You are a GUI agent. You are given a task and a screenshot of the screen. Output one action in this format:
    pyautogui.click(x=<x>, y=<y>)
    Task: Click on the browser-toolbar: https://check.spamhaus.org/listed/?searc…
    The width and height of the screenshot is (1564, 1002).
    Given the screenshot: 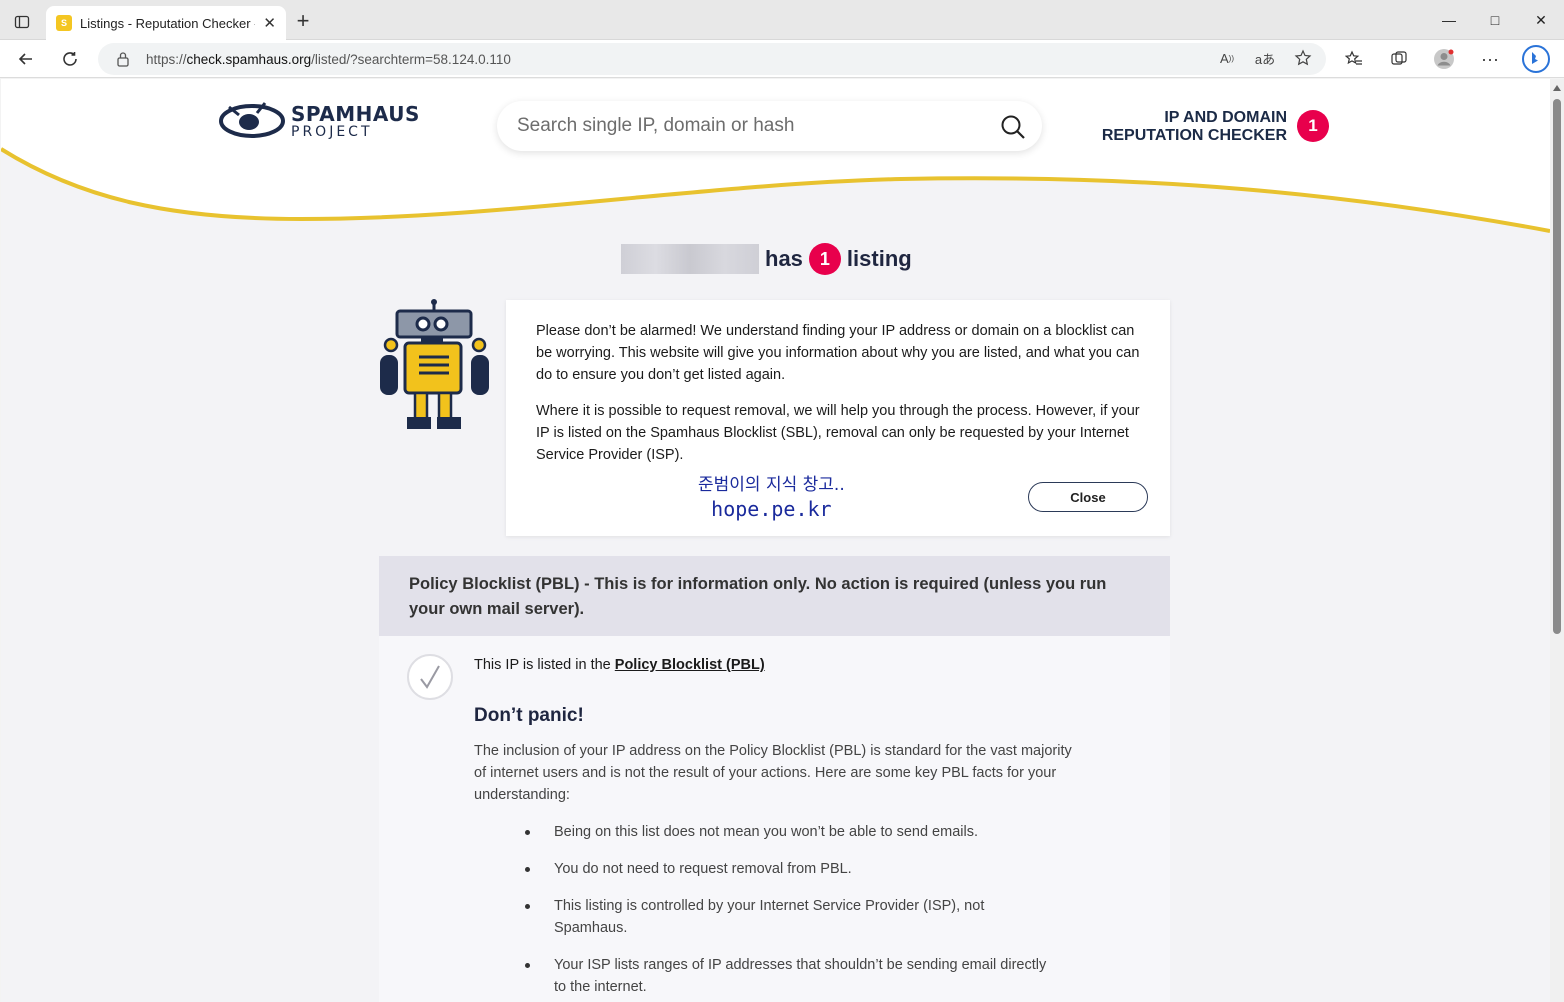 What is the action you would take?
    pyautogui.click(x=782, y=59)
    